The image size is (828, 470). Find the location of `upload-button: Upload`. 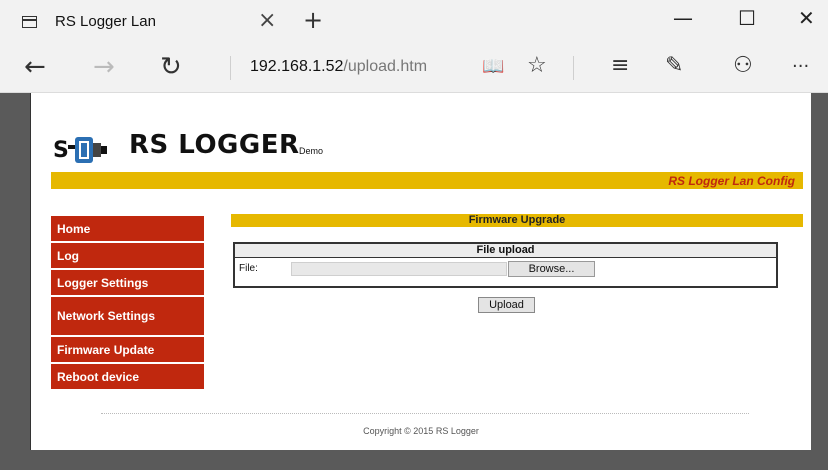

upload-button: Upload is located at coordinates (506, 305).